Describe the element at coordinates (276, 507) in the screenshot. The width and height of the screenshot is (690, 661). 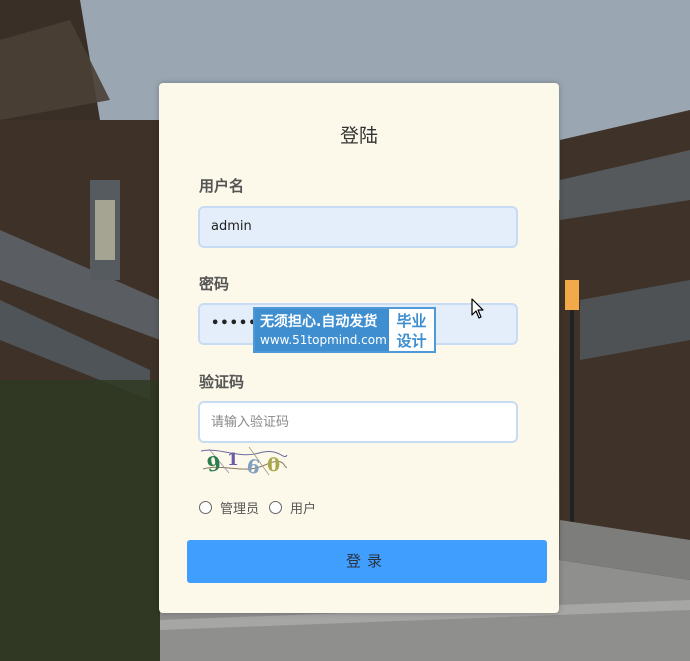
I see `radio-user` at that location.